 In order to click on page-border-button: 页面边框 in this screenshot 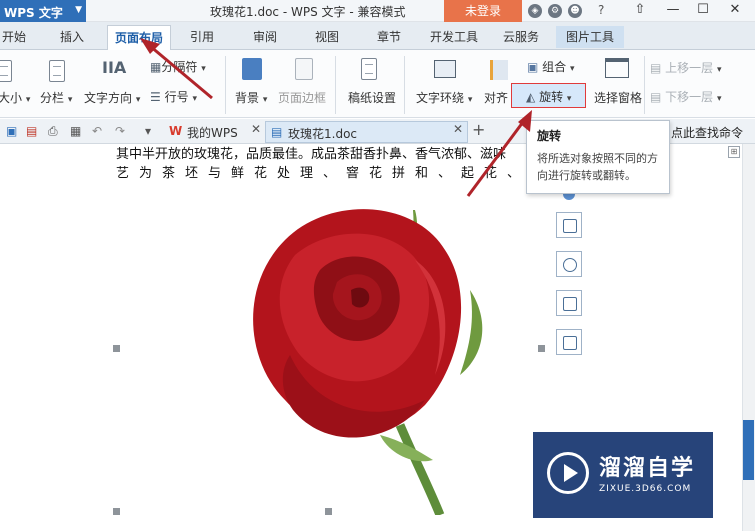, I will do `click(302, 97)`.